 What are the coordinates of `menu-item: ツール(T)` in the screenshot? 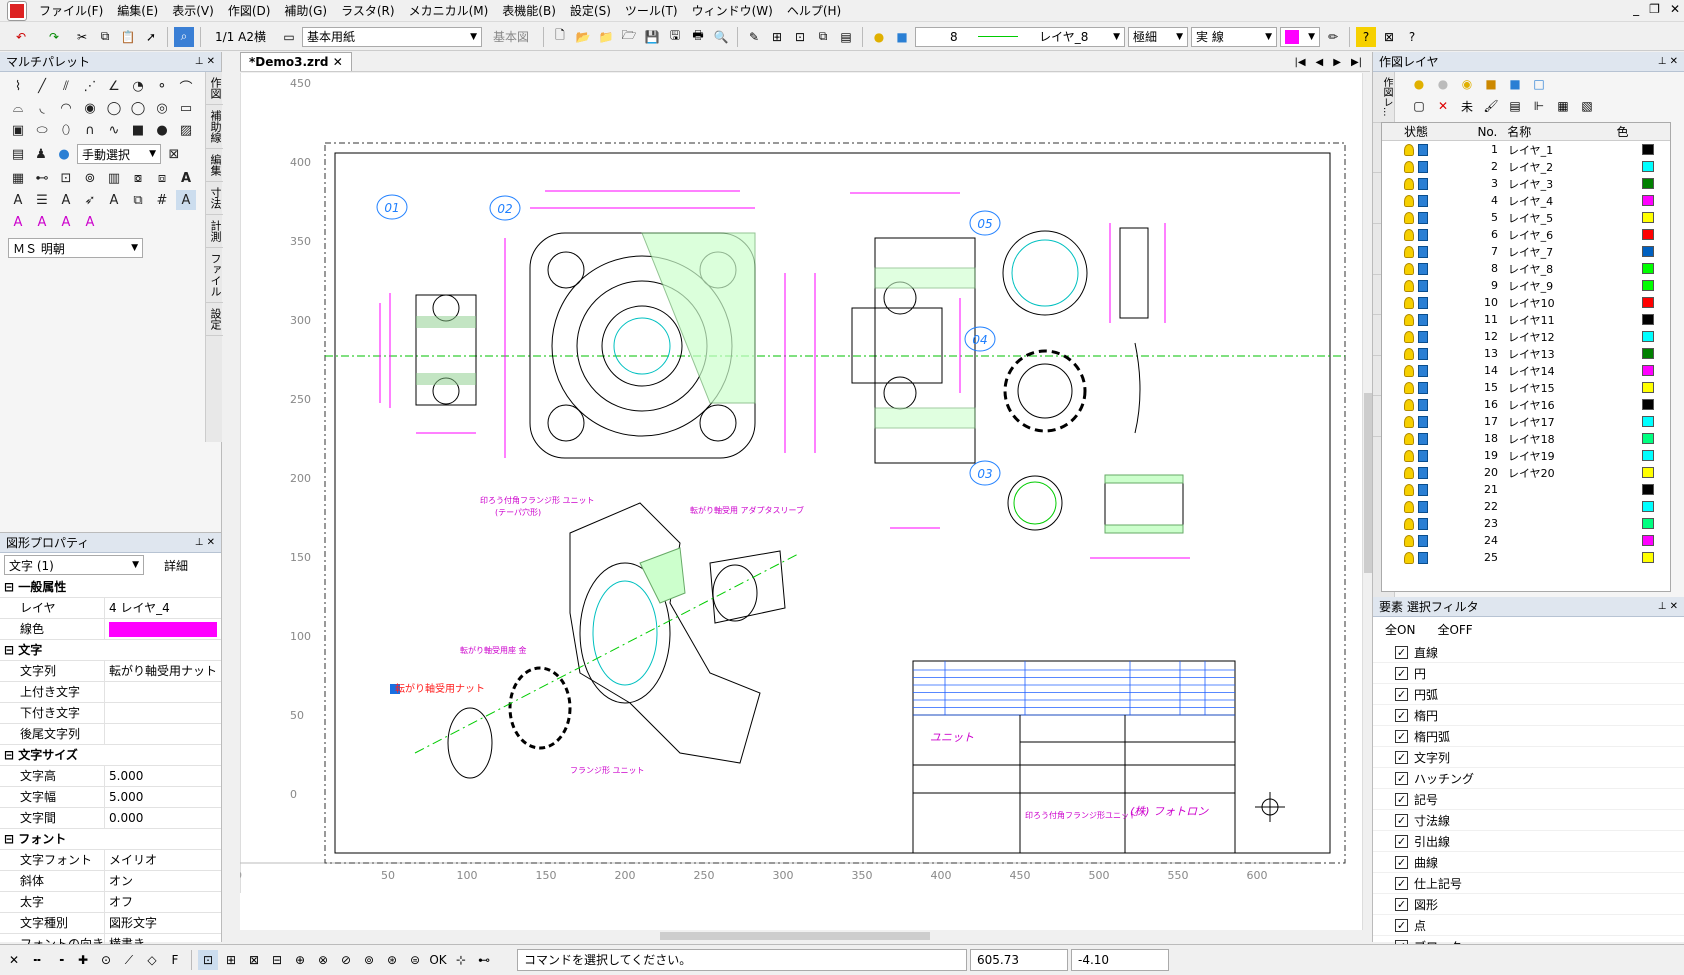 It's located at (651, 11).